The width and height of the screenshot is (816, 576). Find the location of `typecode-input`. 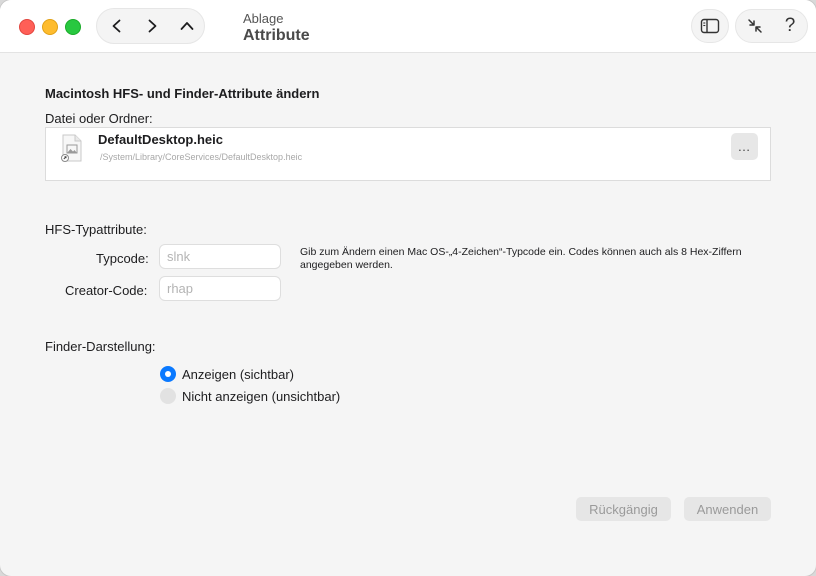

typecode-input is located at coordinates (220, 256).